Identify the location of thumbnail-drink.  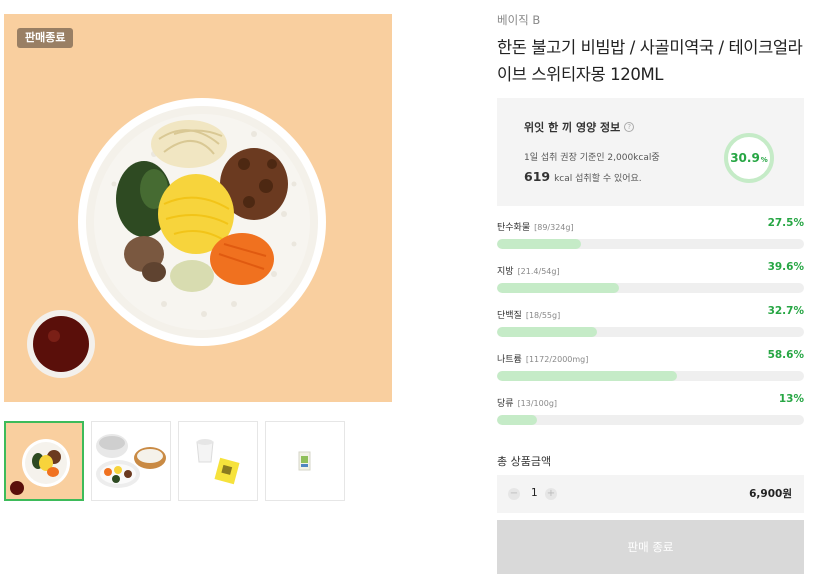
(305, 461).